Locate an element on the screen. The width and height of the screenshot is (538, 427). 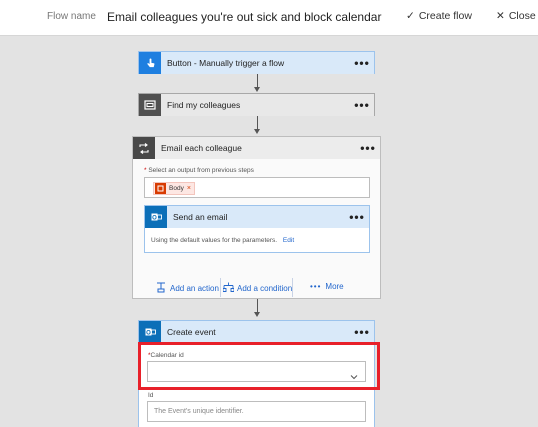
select-output-field: Body × is located at coordinates (257, 187).